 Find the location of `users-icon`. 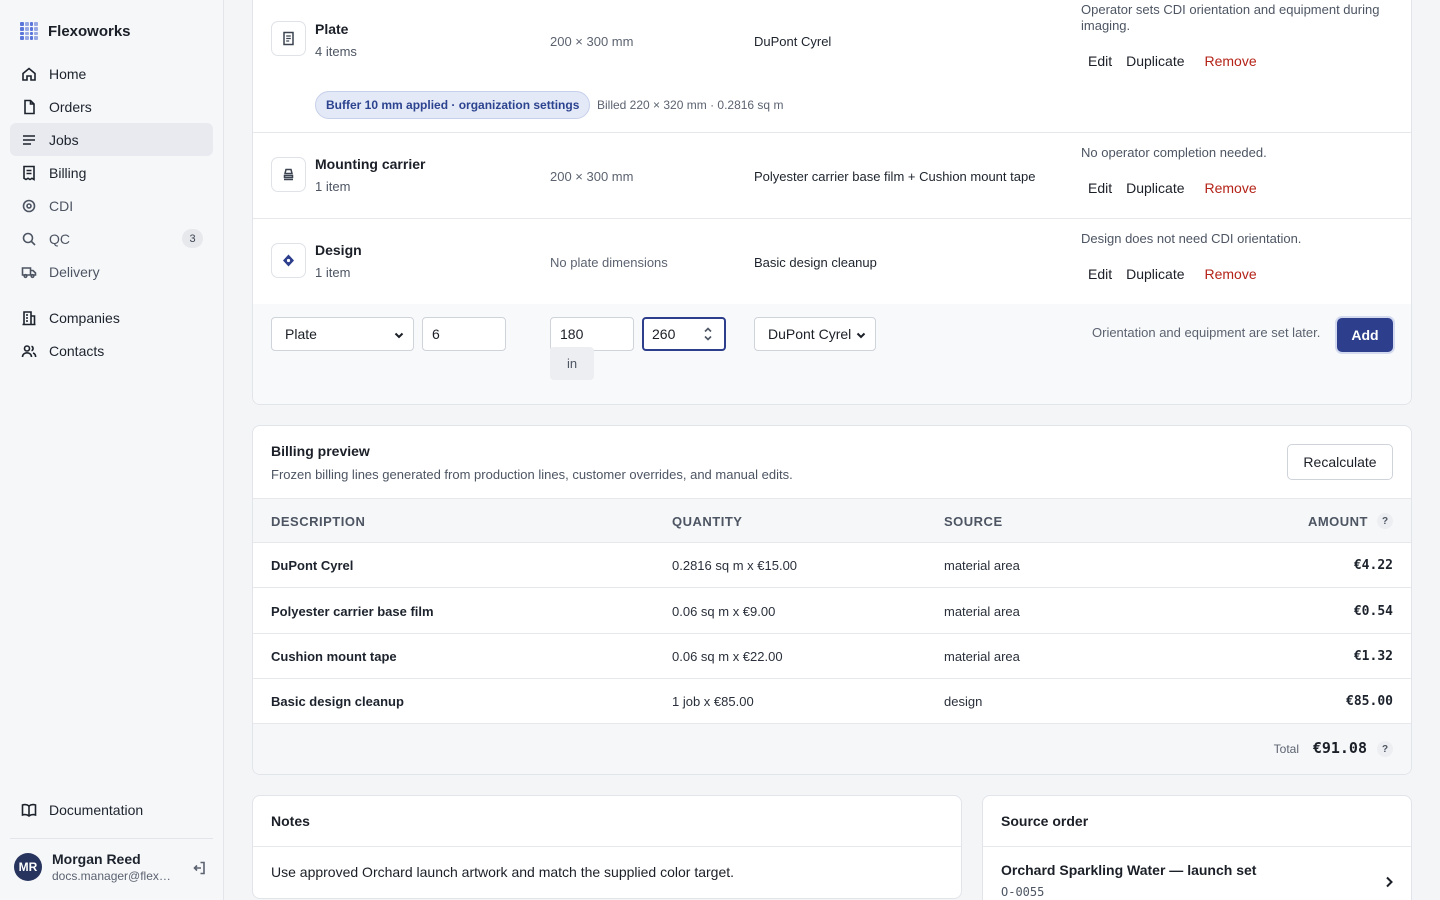

users-icon is located at coordinates (28, 350).